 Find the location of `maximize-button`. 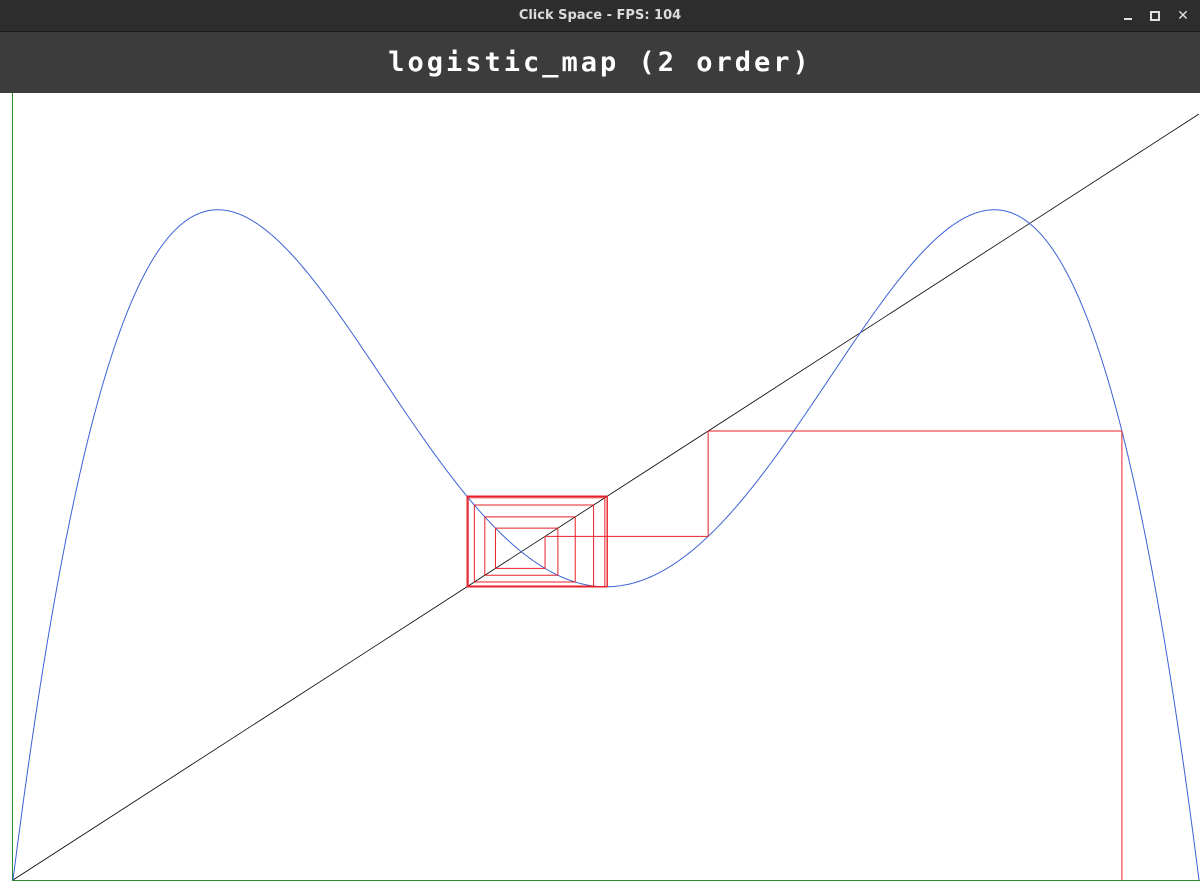

maximize-button is located at coordinates (1155, 16).